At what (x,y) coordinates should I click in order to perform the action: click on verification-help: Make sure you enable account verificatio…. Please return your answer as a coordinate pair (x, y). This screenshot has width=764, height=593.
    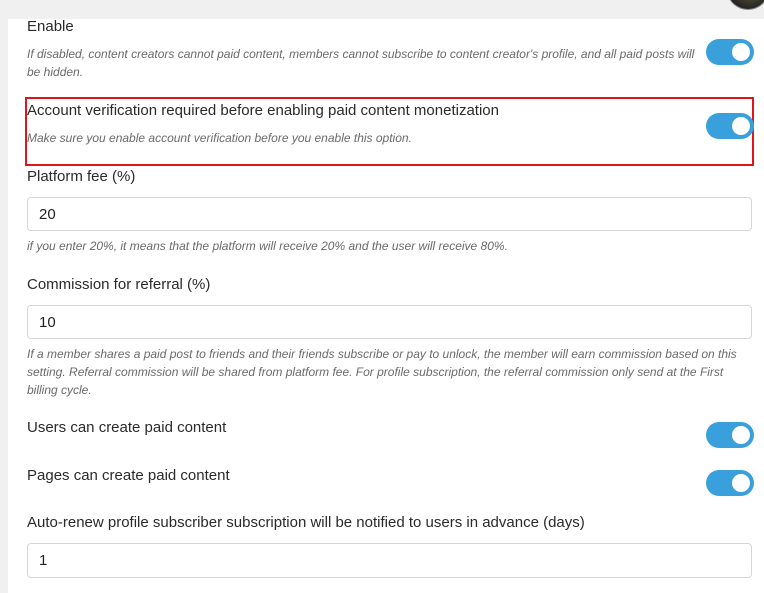
    Looking at the image, I should click on (219, 138).